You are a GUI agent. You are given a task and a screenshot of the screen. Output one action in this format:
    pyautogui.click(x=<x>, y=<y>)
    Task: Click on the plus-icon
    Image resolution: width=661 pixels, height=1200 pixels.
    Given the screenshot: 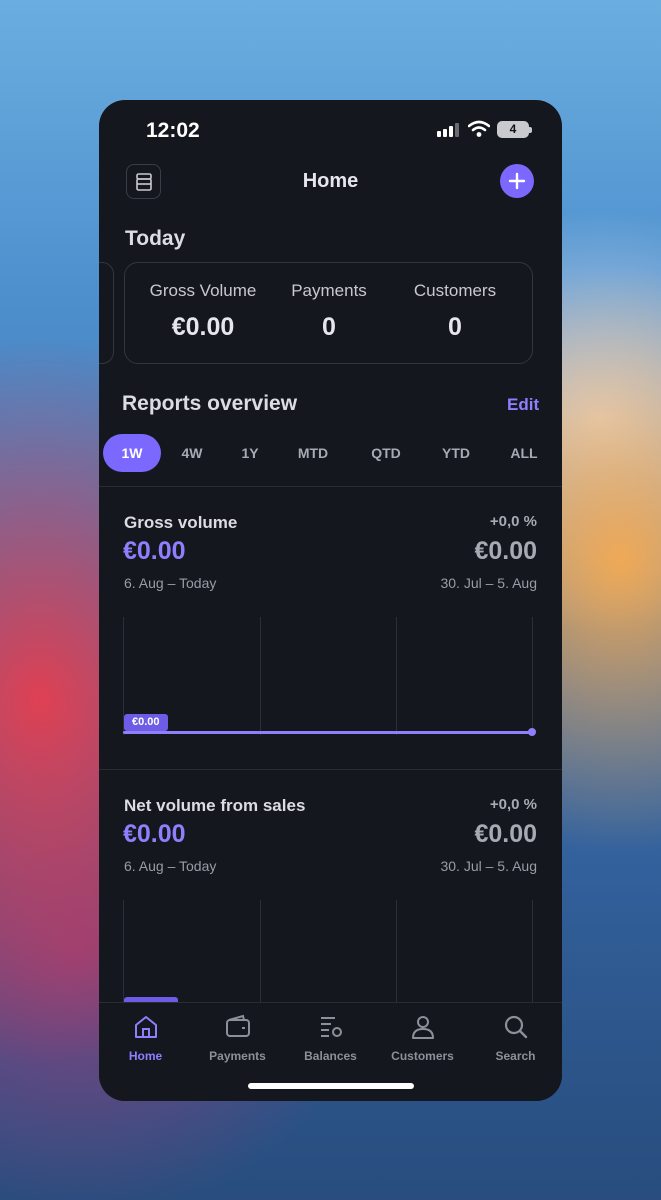 What is the action you would take?
    pyautogui.click(x=517, y=181)
    